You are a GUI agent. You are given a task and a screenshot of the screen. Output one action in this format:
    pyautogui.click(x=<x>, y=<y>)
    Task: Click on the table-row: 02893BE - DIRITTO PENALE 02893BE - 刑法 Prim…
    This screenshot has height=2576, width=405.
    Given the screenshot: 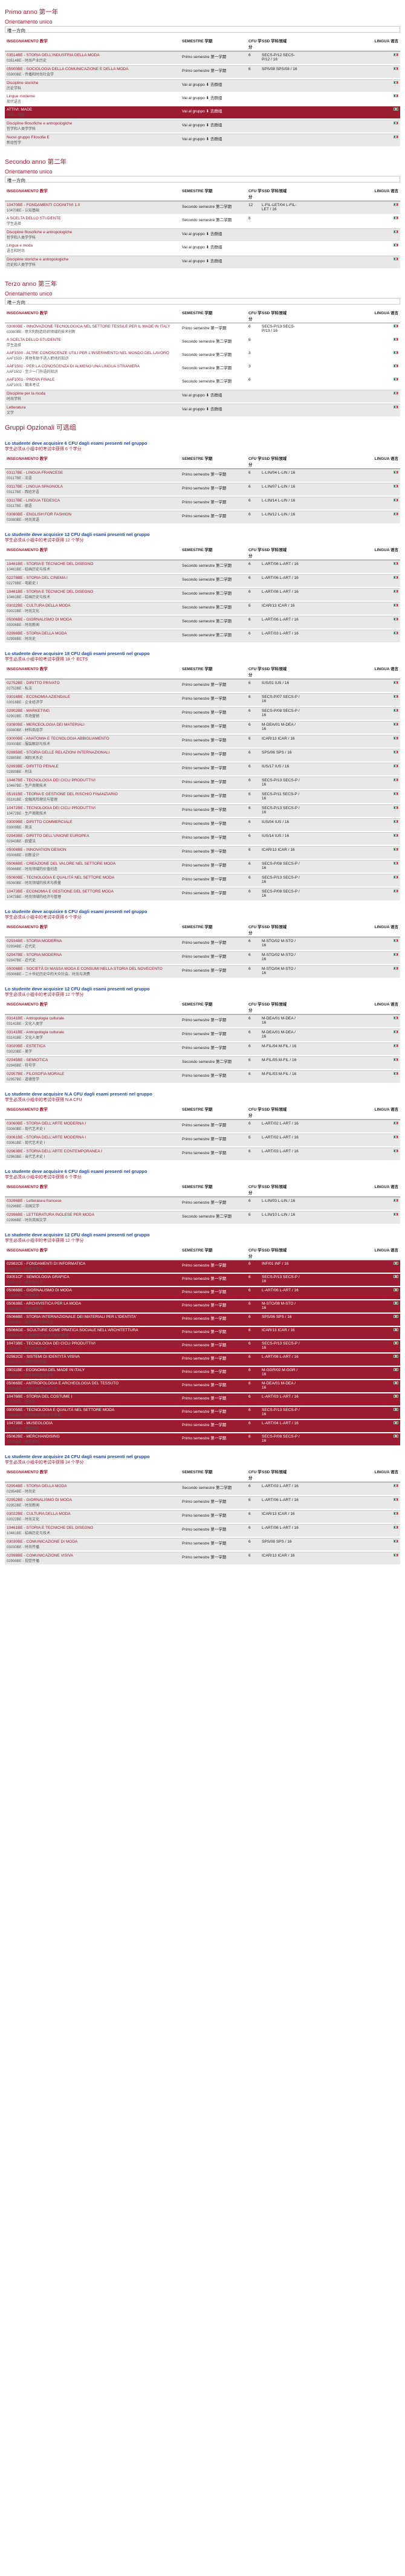 What is the action you would take?
    pyautogui.click(x=202, y=769)
    